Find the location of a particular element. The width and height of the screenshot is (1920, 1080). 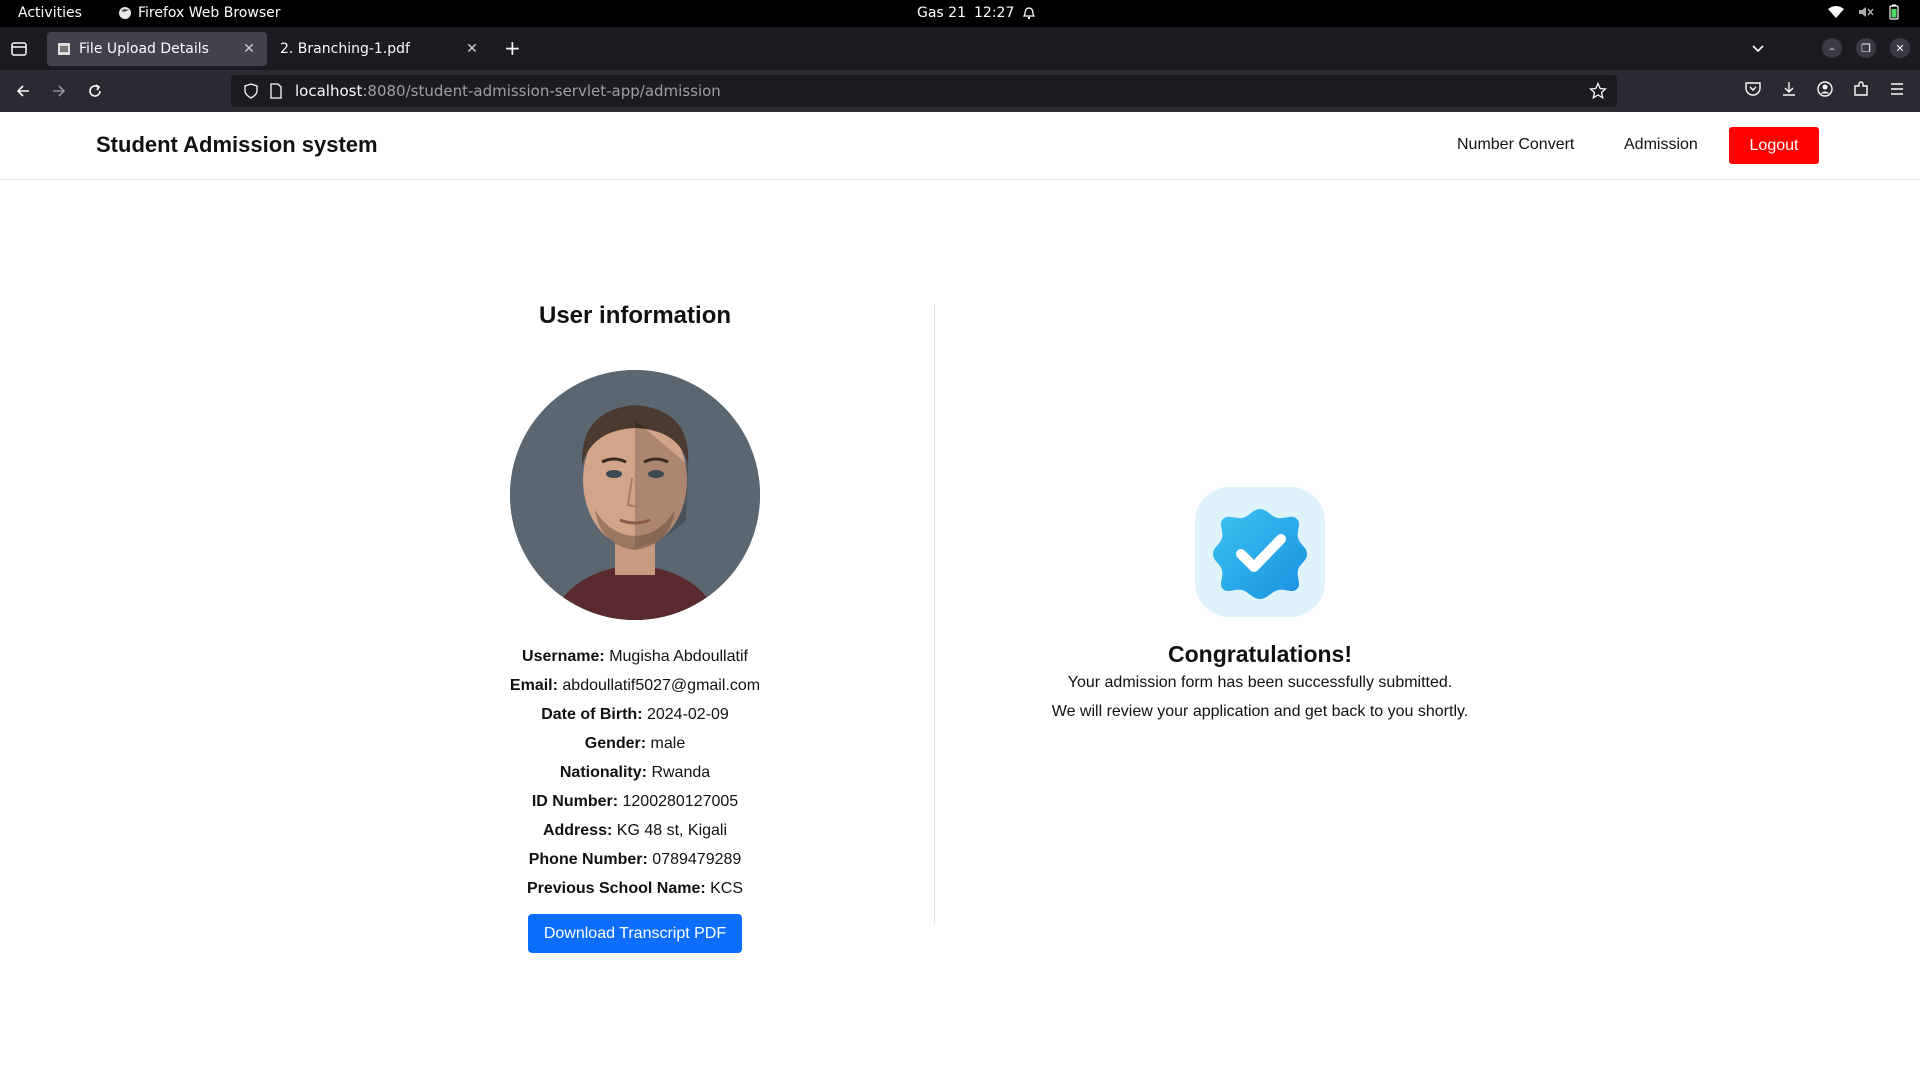

field-email: Email: abdoullatif5027@gmail.com is located at coordinates (635, 685).